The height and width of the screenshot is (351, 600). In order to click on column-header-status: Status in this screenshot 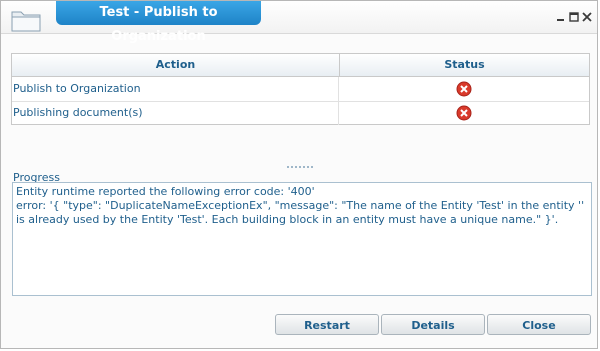, I will do `click(464, 65)`.